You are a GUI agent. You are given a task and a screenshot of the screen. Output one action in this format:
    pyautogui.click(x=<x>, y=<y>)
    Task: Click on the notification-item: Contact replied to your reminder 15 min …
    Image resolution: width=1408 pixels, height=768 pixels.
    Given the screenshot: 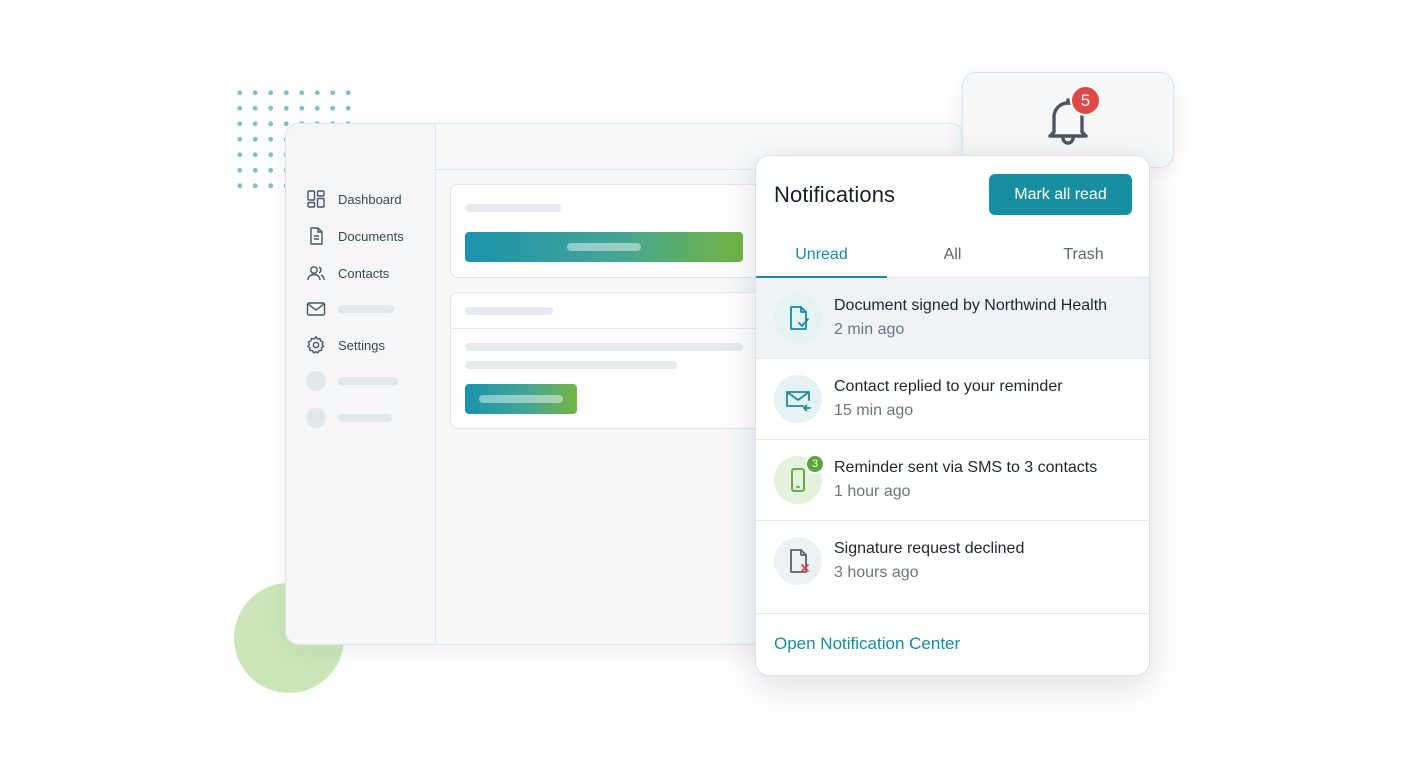 What is the action you would take?
    pyautogui.click(x=952, y=399)
    